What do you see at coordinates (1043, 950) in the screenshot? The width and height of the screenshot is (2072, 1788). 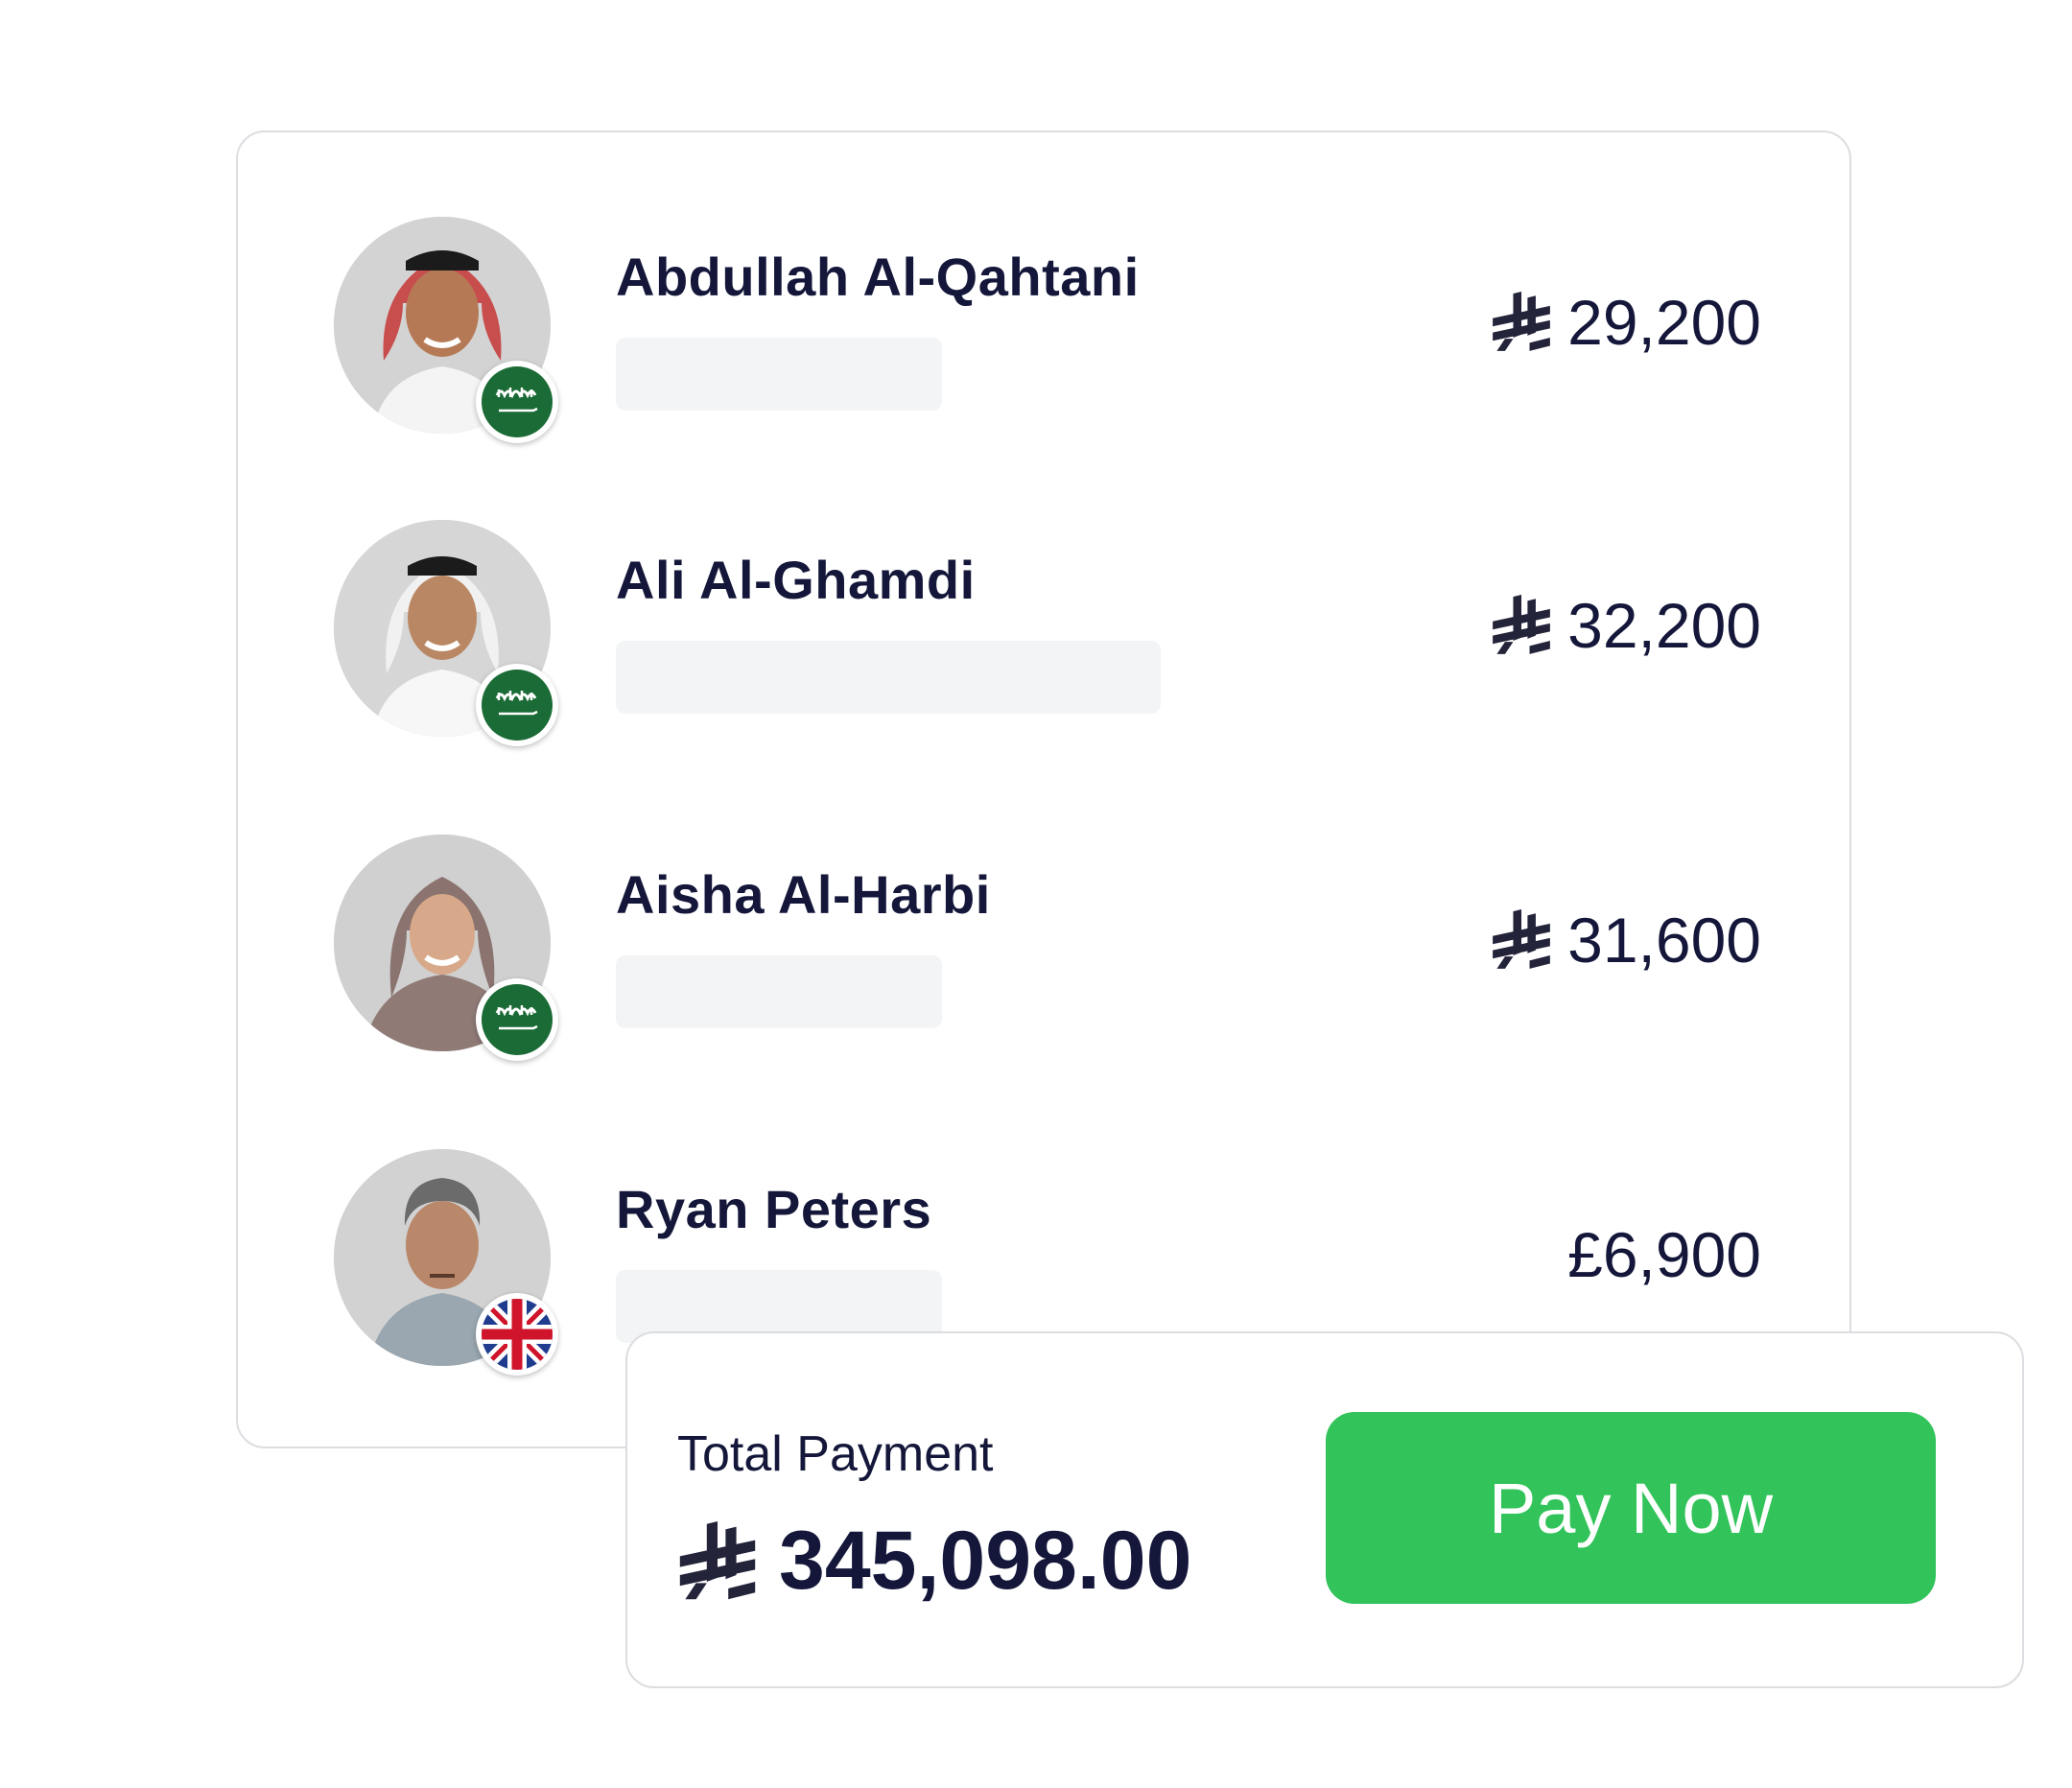 I see `payee-row: Aisha Al-Harbi 31,600` at bounding box center [1043, 950].